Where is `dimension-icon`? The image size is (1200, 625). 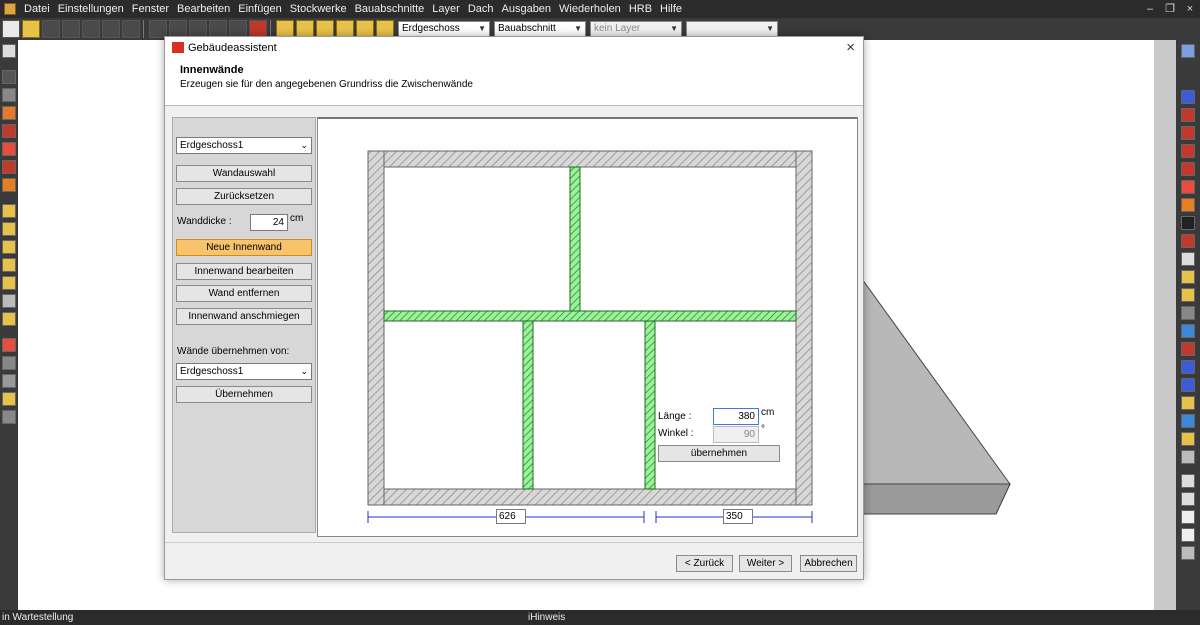
dimension-icon is located at coordinates (9, 399).